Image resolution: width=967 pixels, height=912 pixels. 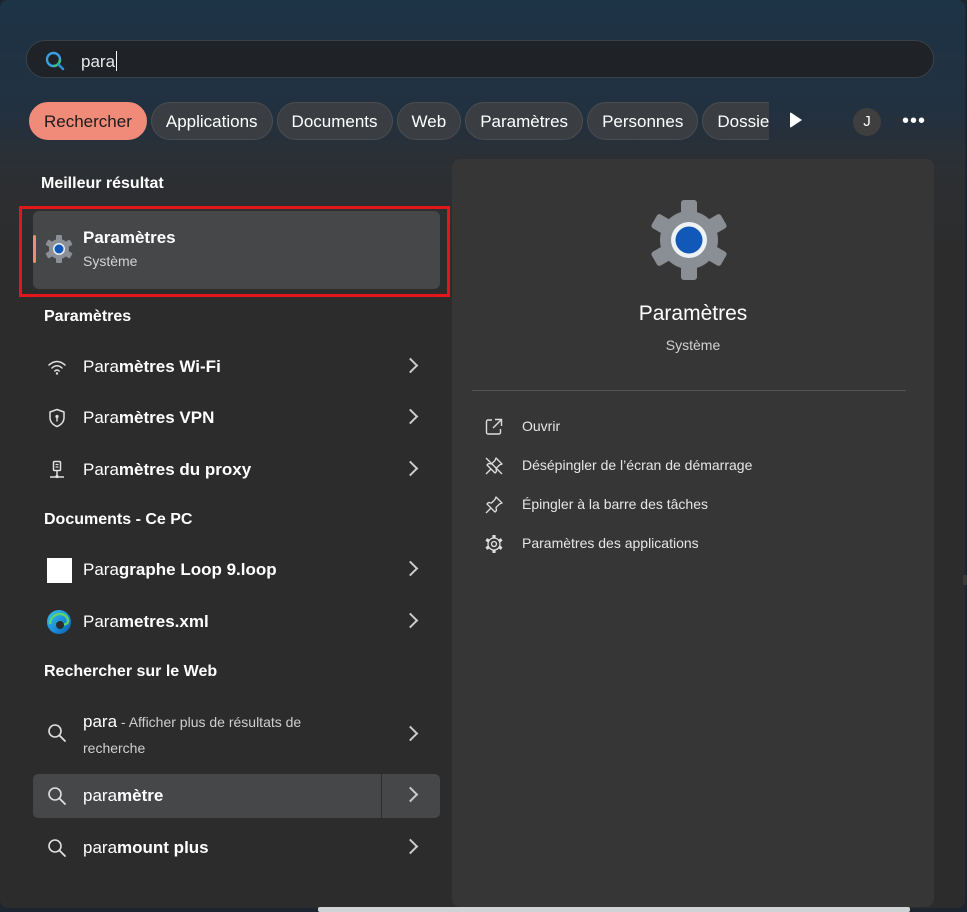 I want to click on result-document-loop: Paragraphe Loop 9.loop, so click(x=236, y=570).